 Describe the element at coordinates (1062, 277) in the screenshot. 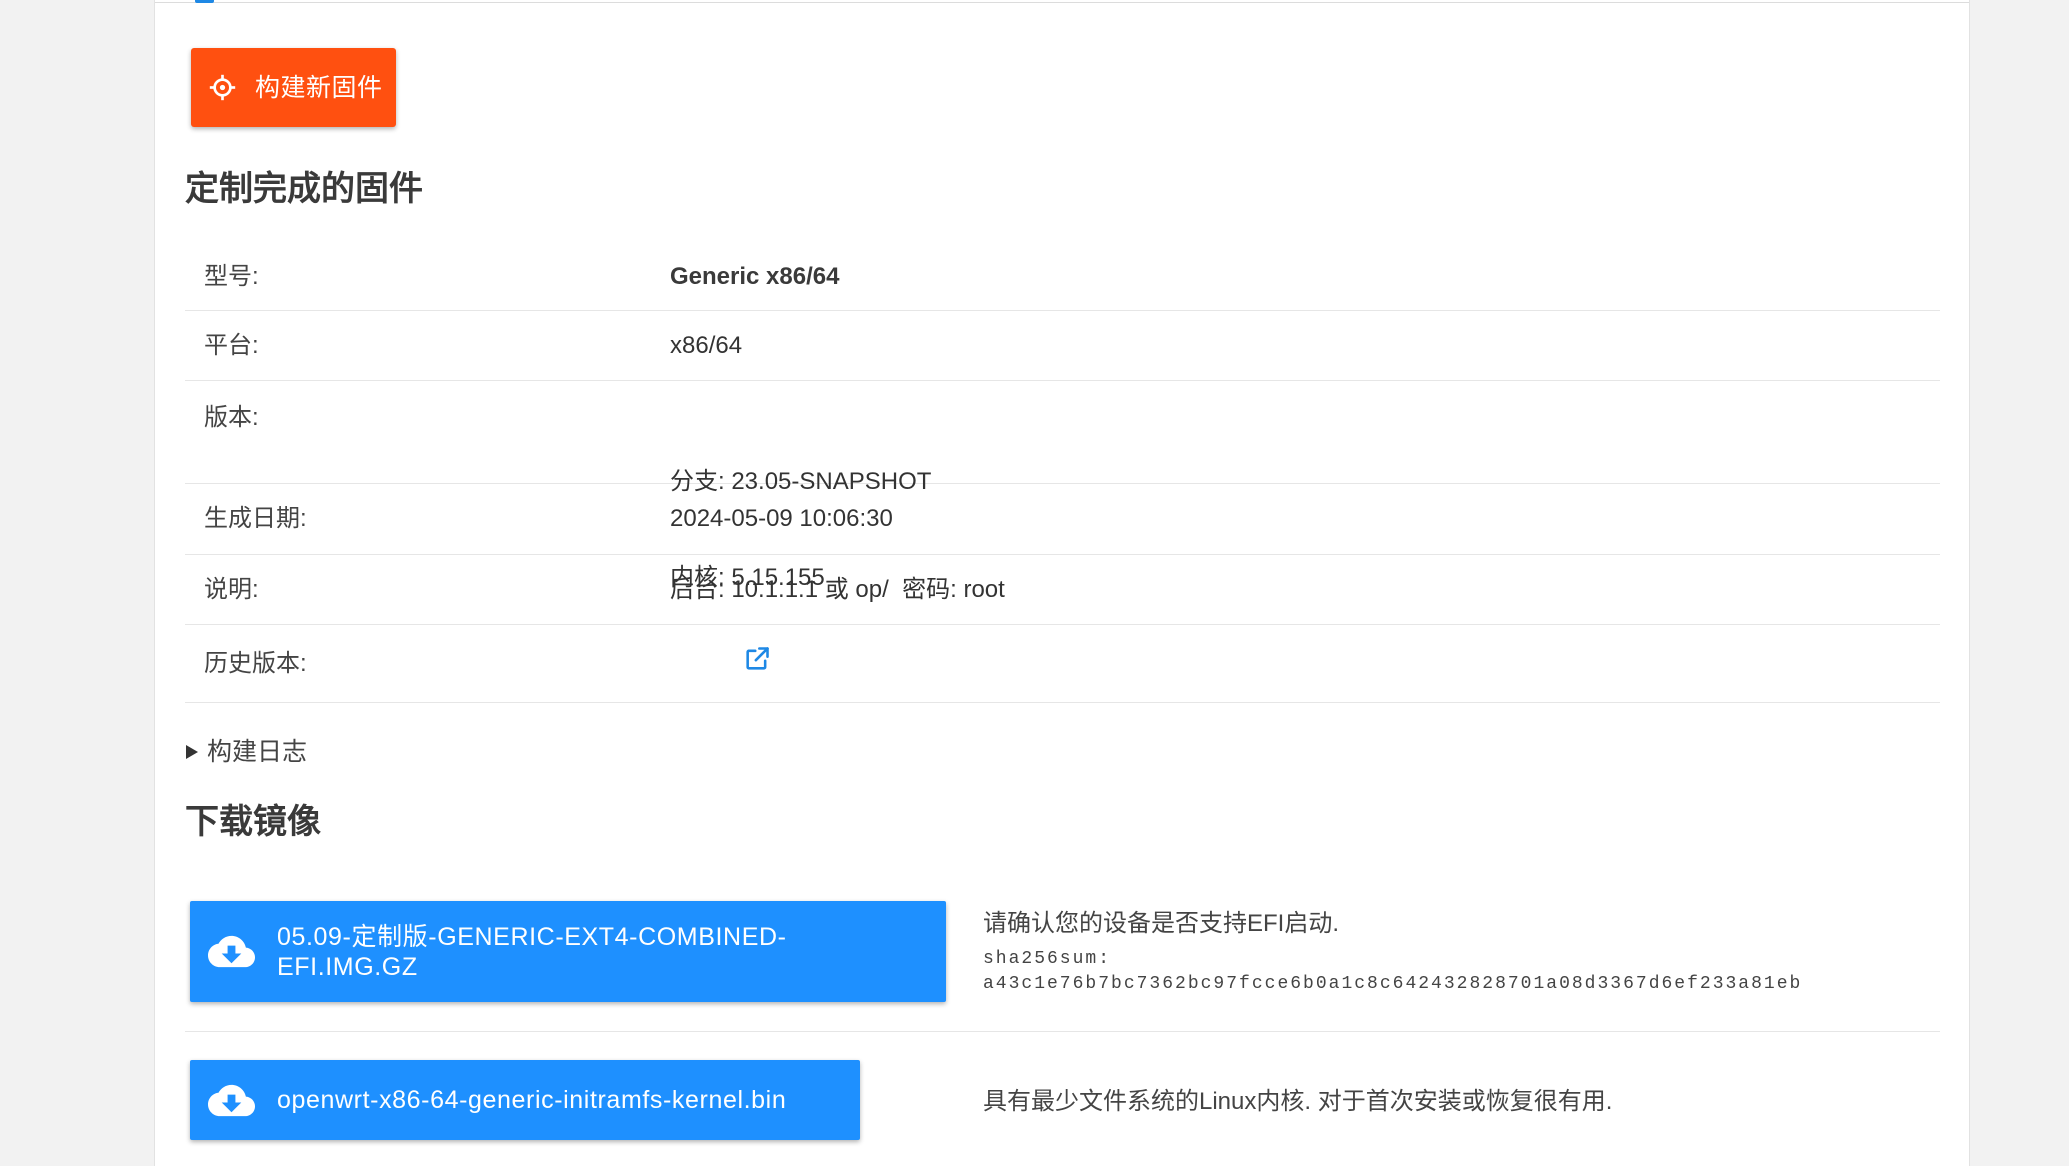

I see `table-row-model: 型号: Generic x86/64` at that location.